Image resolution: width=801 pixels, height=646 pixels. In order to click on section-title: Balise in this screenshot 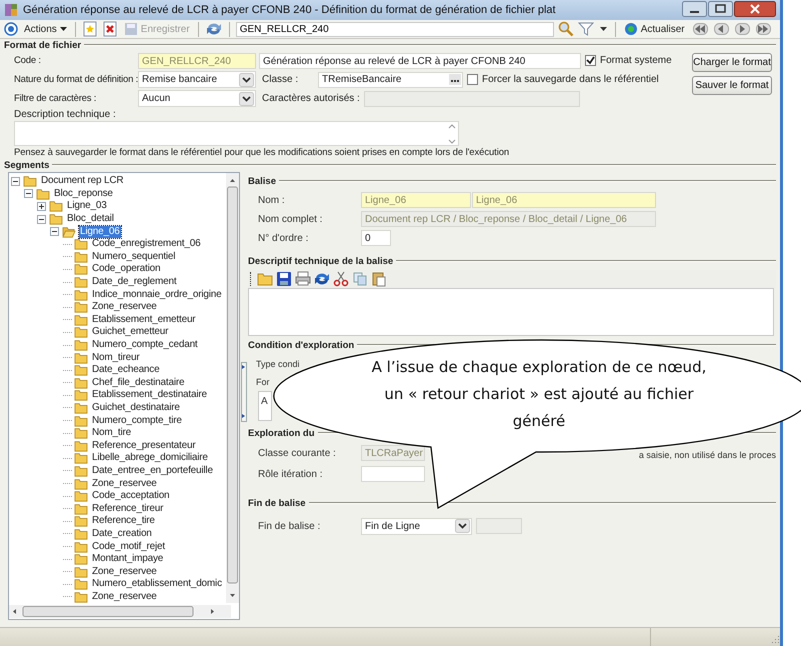, I will do `click(262, 181)`.